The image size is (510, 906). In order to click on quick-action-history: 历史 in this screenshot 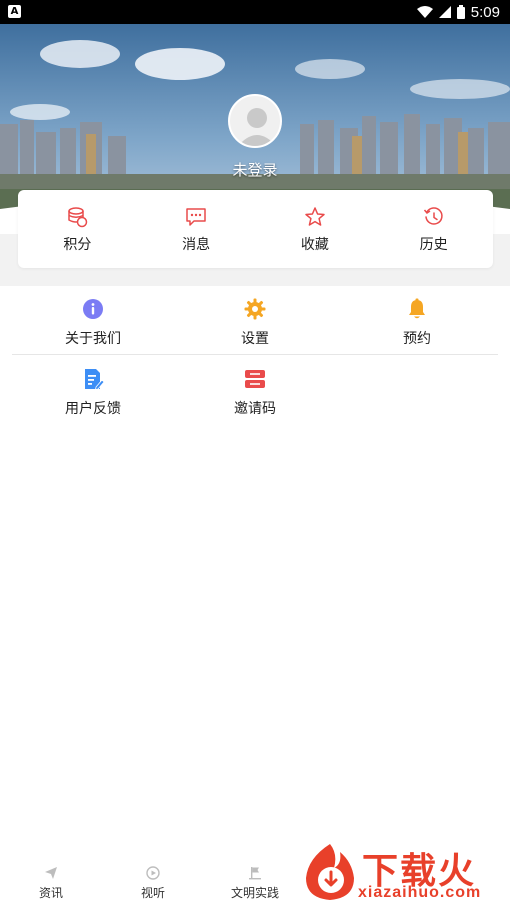, I will do `click(433, 229)`.